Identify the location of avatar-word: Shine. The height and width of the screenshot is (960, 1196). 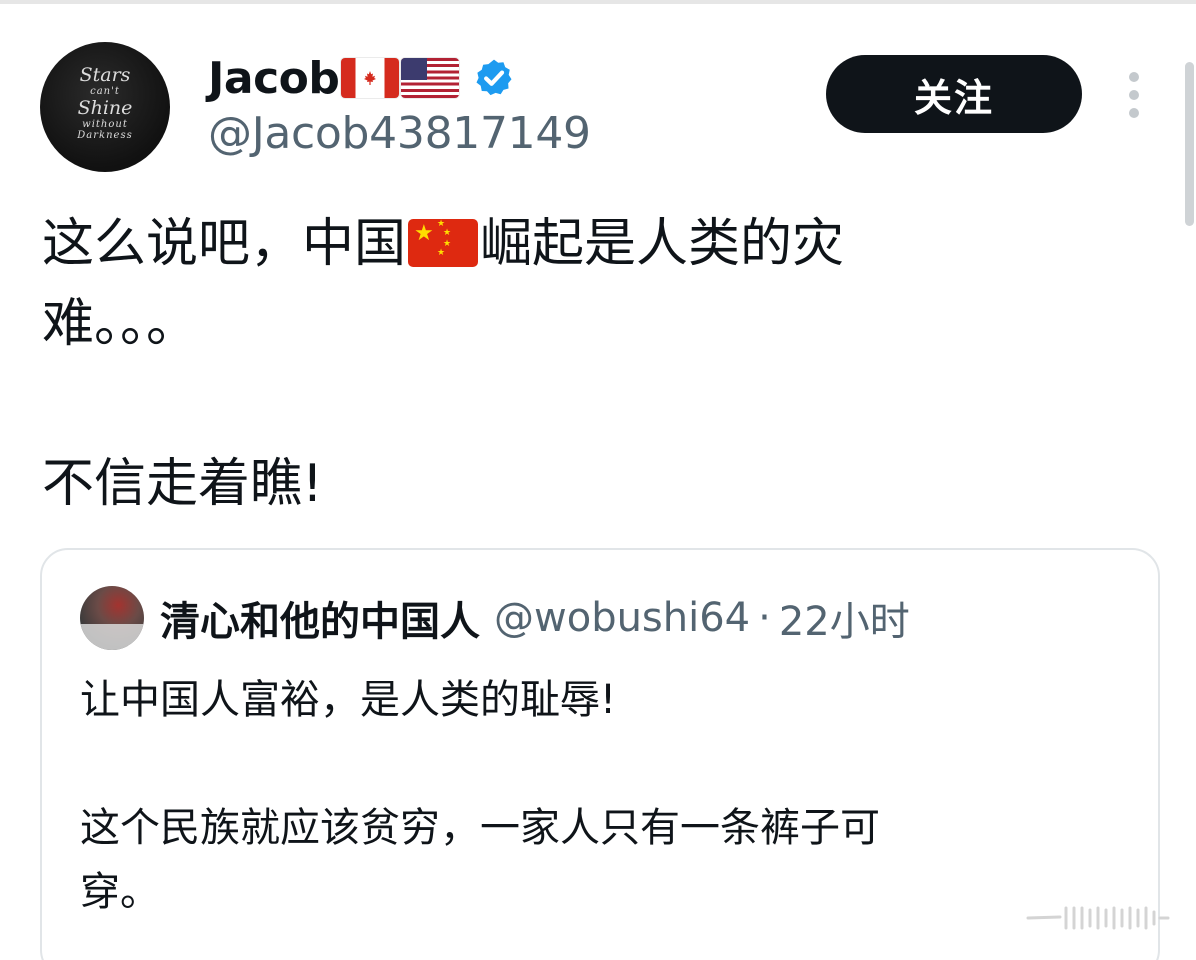
(105, 108).